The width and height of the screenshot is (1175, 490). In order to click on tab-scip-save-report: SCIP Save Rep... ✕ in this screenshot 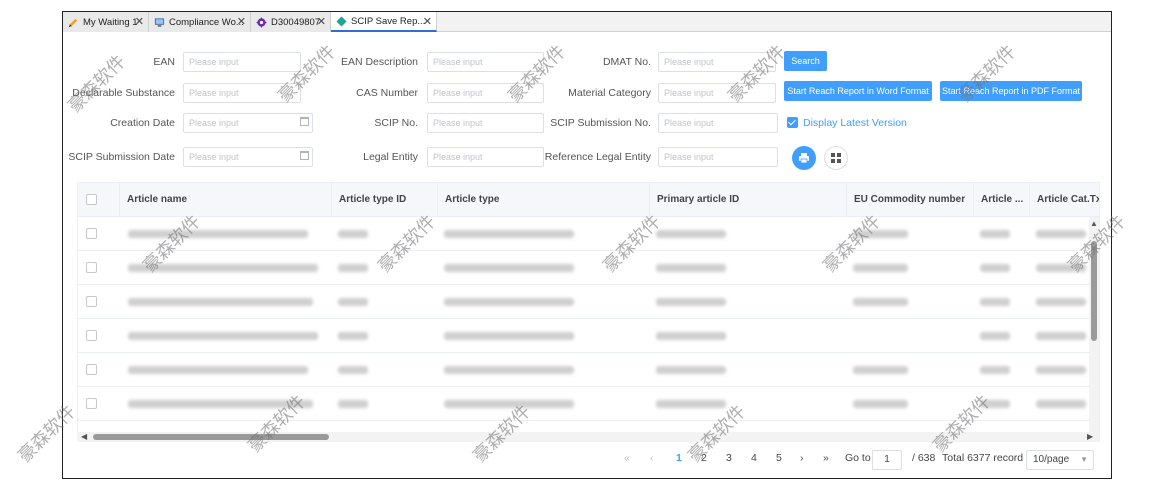, I will do `click(384, 22)`.